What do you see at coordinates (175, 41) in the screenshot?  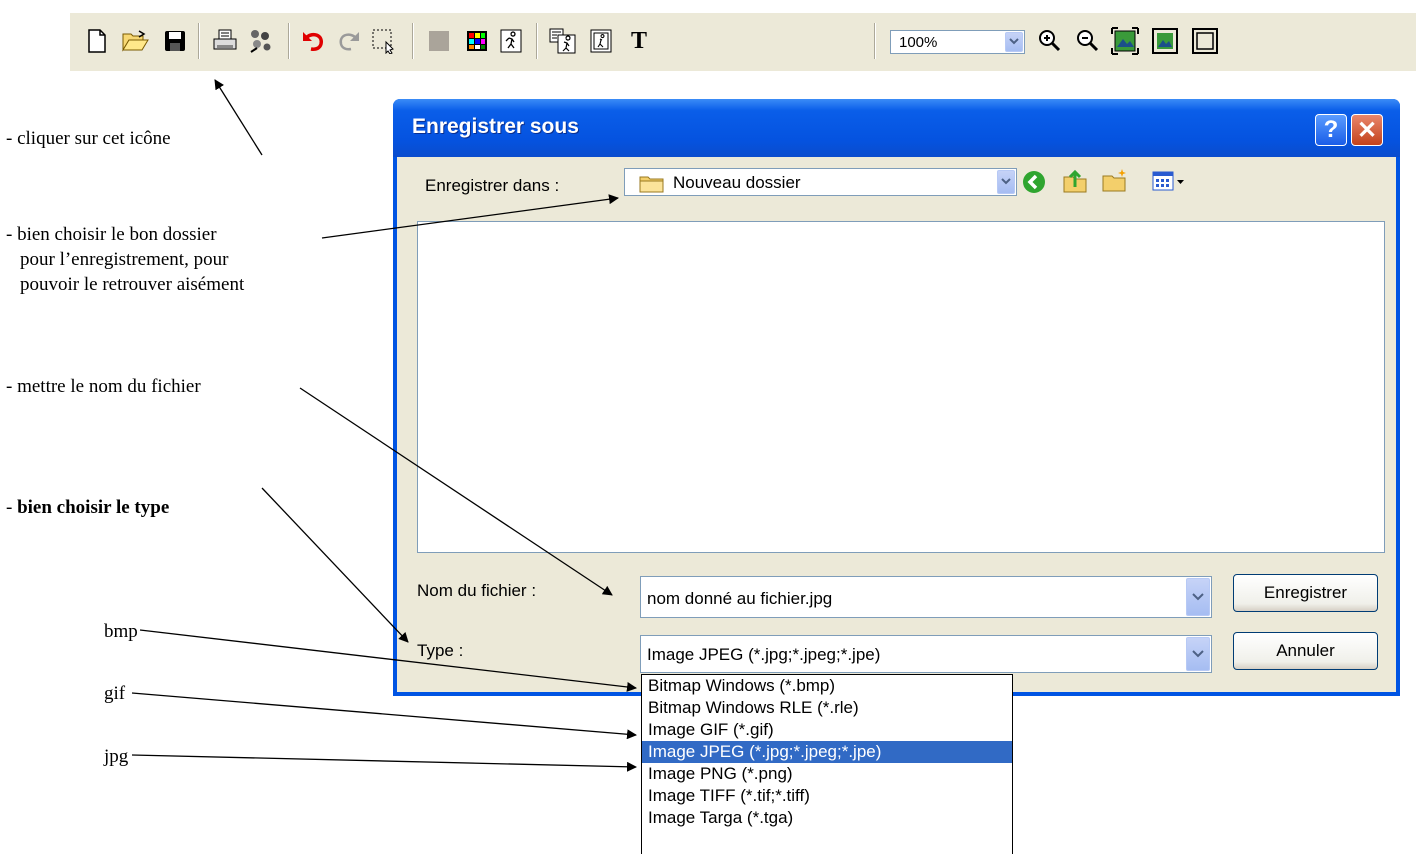 I see `save-icon` at bounding box center [175, 41].